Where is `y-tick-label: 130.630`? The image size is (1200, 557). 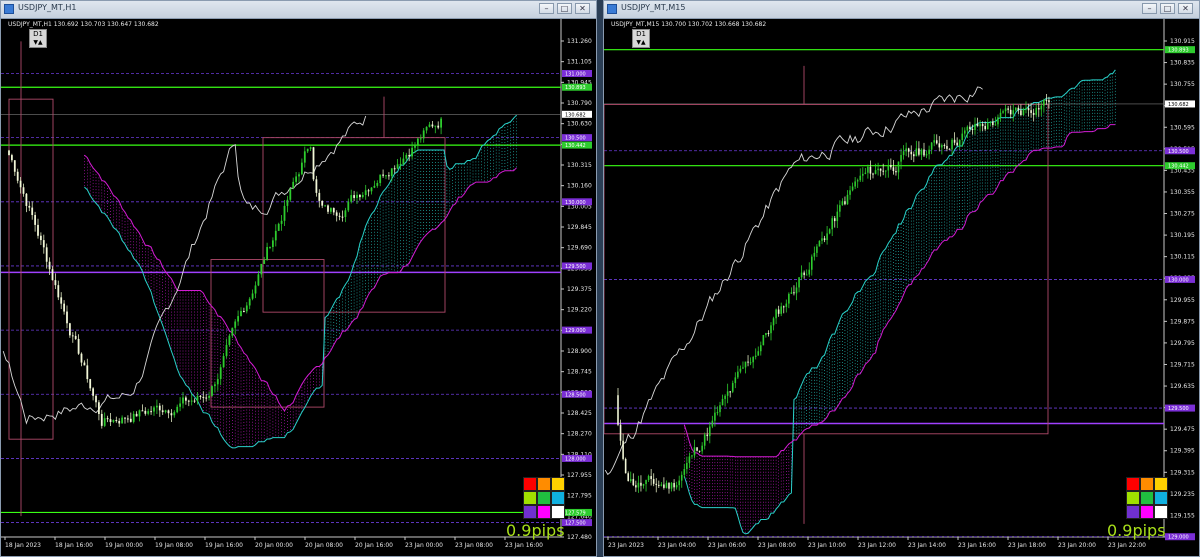
y-tick-label: 130.630 is located at coordinates (579, 124).